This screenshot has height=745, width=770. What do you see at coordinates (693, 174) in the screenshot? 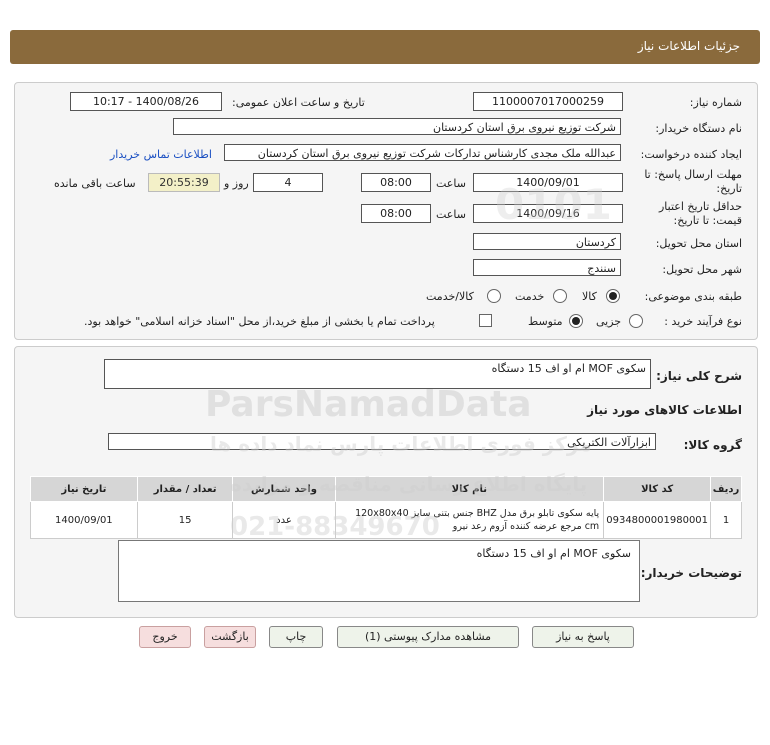
I see `deadline-label-1: مهلت ارسال پاسخ: تا` at bounding box center [693, 174].